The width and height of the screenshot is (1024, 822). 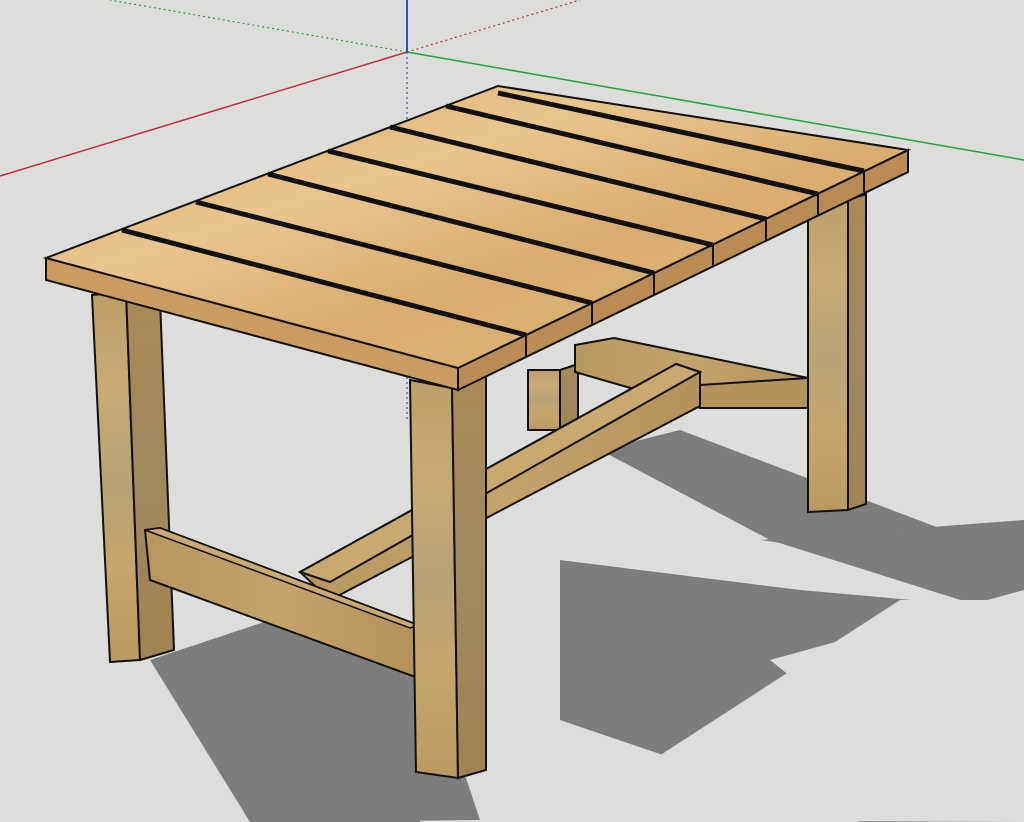 What do you see at coordinates (447, 577) in the screenshot?
I see `front-right-leg` at bounding box center [447, 577].